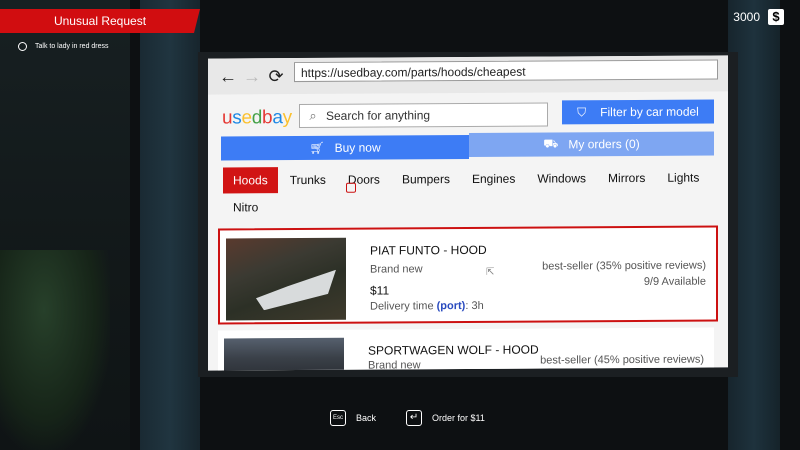  Describe the element at coordinates (55, 350) in the screenshot. I see `bottle-shape` at that location.